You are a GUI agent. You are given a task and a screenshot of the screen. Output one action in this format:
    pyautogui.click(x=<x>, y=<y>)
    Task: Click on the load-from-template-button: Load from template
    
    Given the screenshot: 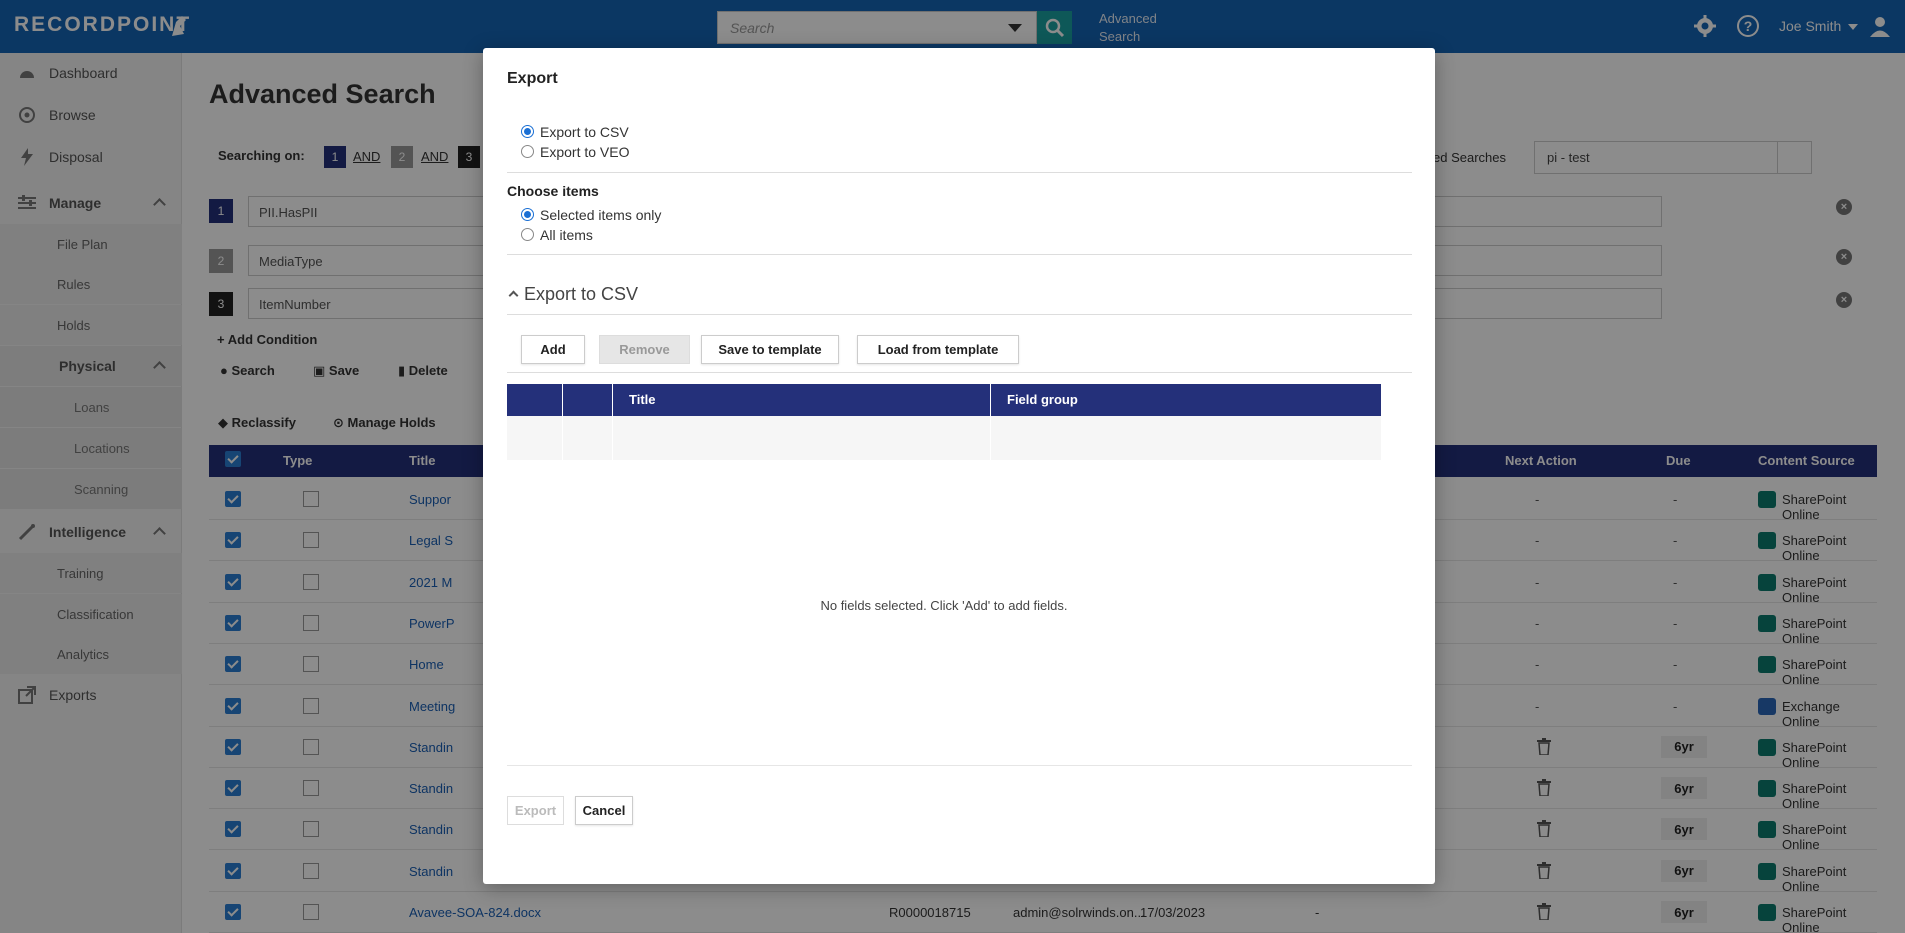 What is the action you would take?
    pyautogui.click(x=938, y=349)
    